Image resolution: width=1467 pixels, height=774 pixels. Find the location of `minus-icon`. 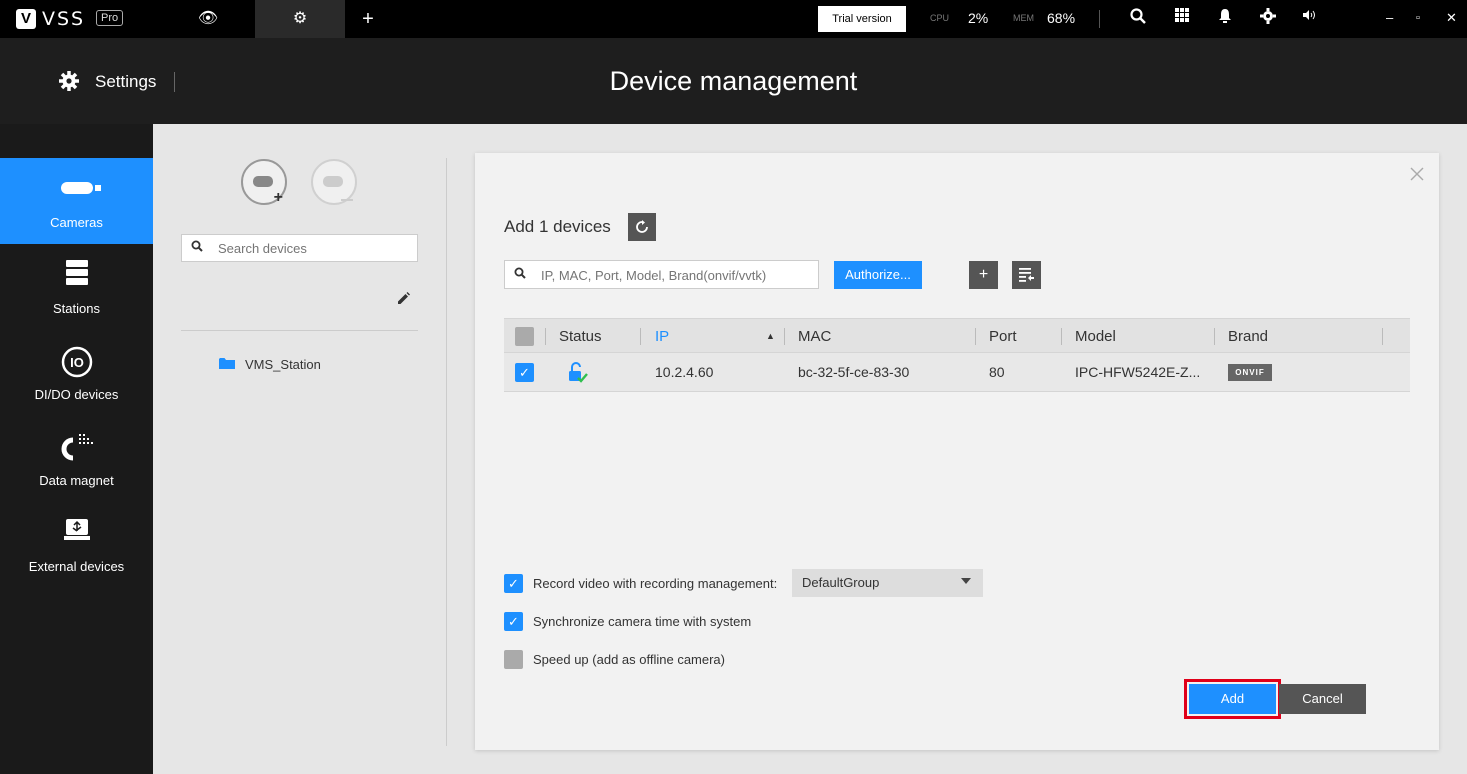

minus-icon is located at coordinates (347, 200).